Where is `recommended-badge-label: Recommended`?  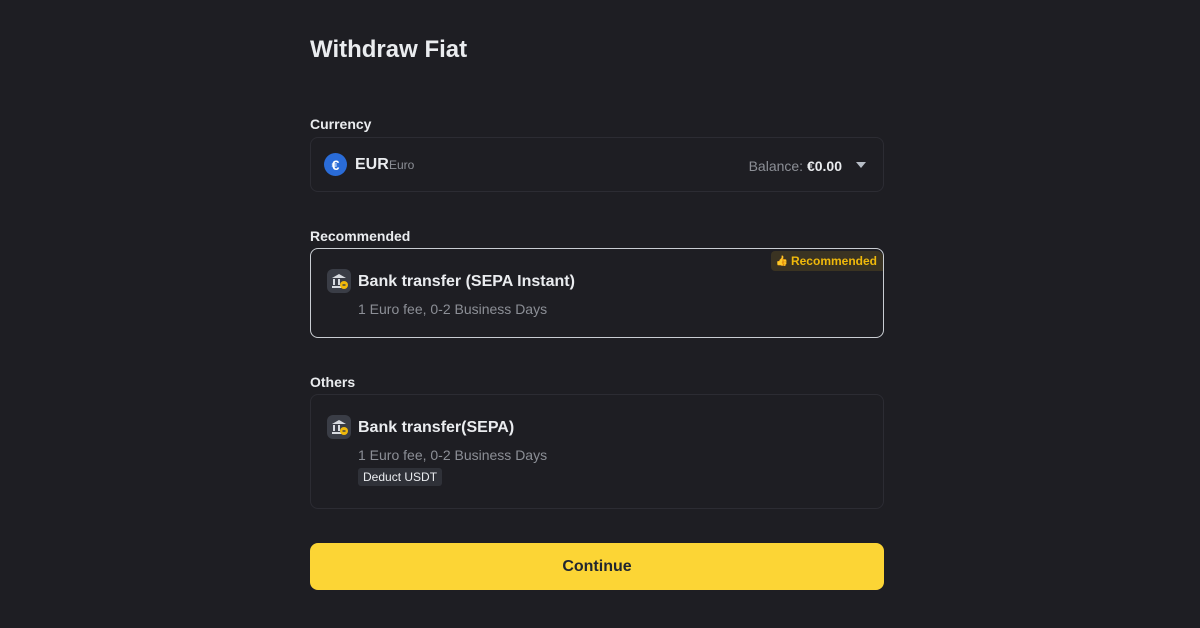
recommended-badge-label: Recommended is located at coordinates (833, 261).